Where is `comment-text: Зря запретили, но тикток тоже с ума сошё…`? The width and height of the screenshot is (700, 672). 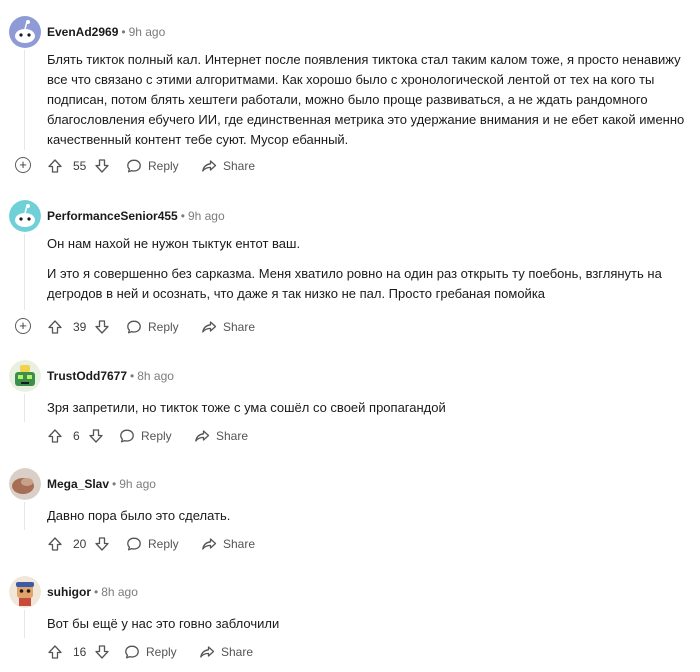 comment-text: Зря запретили, но тикток тоже с ума сошё… is located at coordinates (246, 407).